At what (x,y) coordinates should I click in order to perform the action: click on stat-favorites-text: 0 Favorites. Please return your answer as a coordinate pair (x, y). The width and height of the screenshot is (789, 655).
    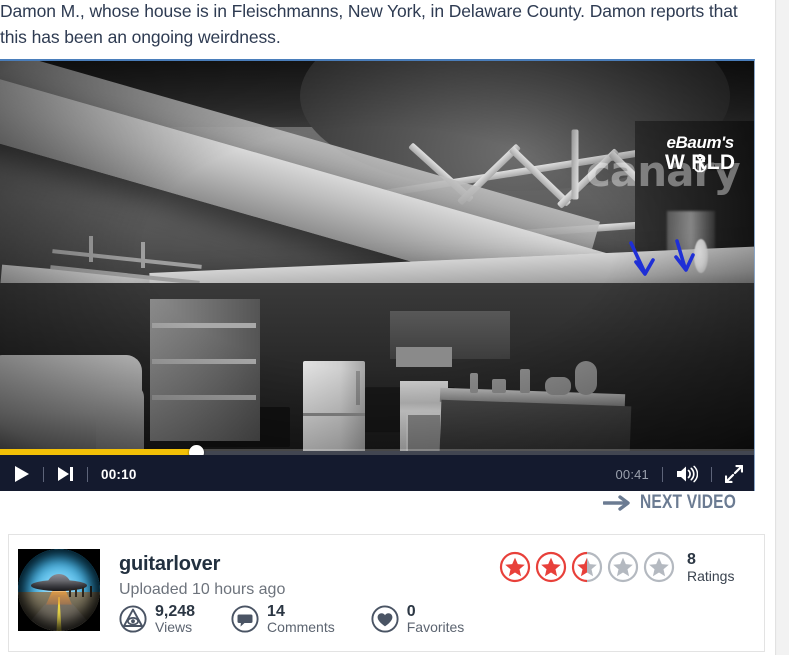
    Looking at the image, I should click on (436, 619).